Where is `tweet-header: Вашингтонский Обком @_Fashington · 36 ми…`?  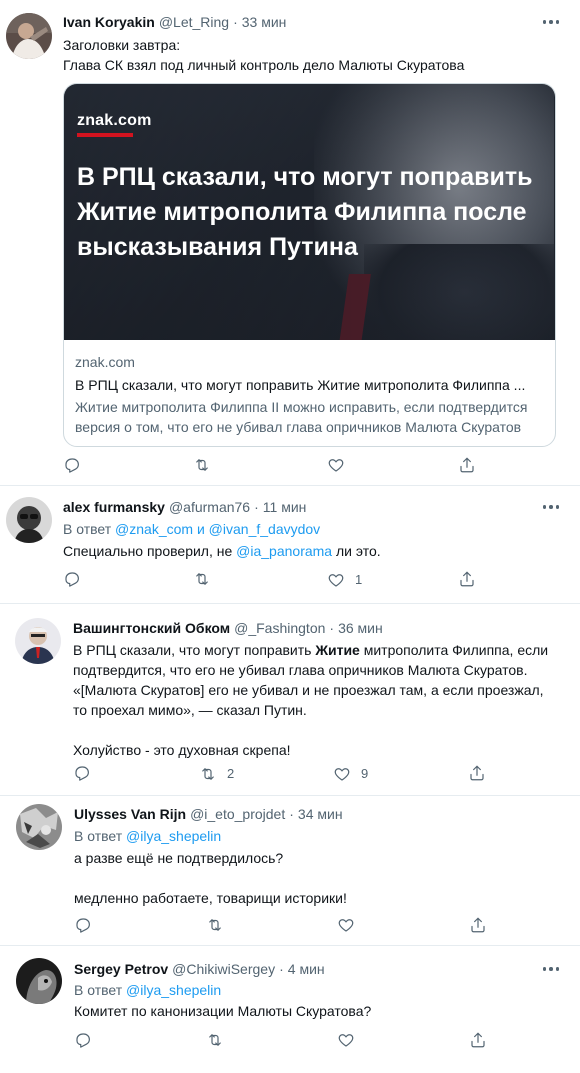 tweet-header: Вашингтонский Обком @_Fashington · 36 ми… is located at coordinates (318, 628).